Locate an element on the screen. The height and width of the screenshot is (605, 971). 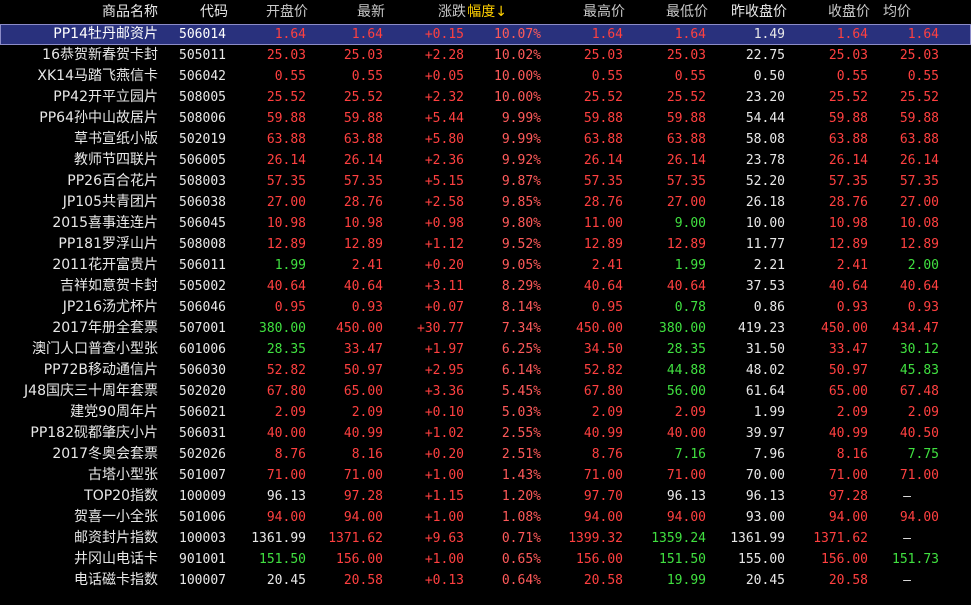
cell-open: 151.50 is located at coordinates (282, 559).